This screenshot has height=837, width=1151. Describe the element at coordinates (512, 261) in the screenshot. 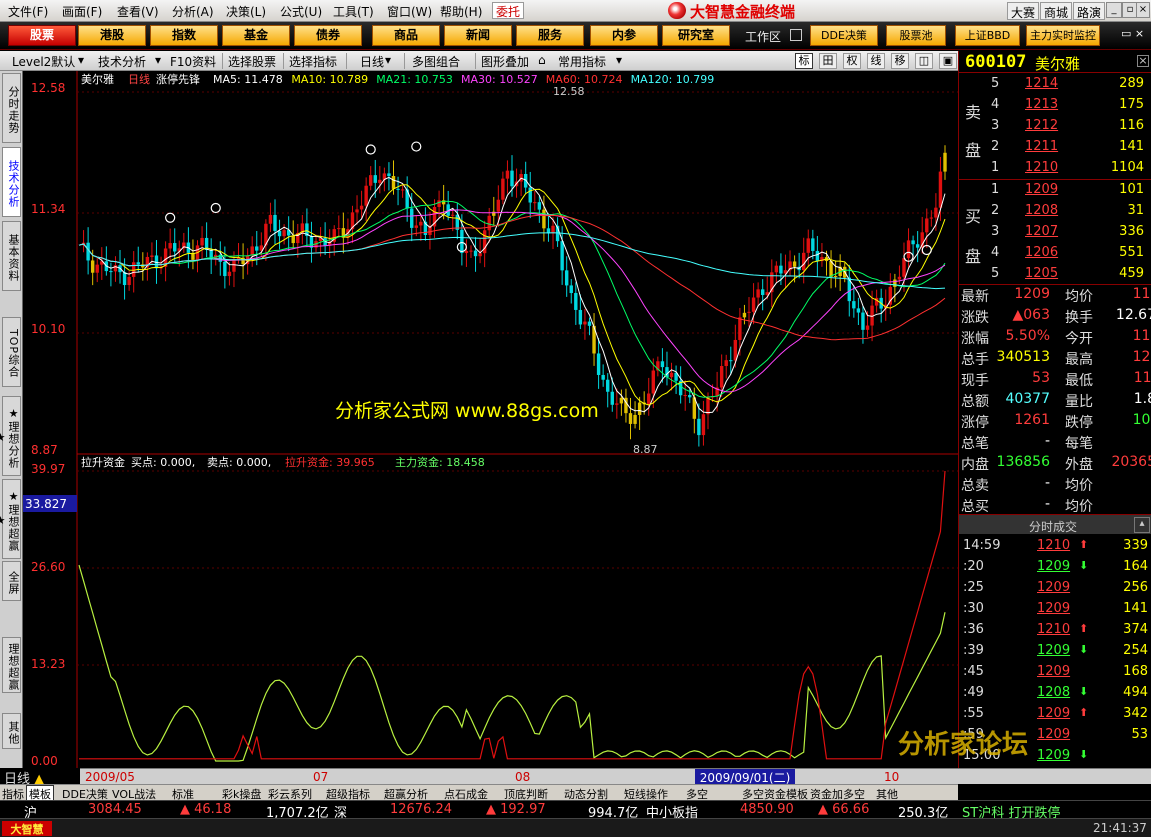

I see `ma-line` at that location.